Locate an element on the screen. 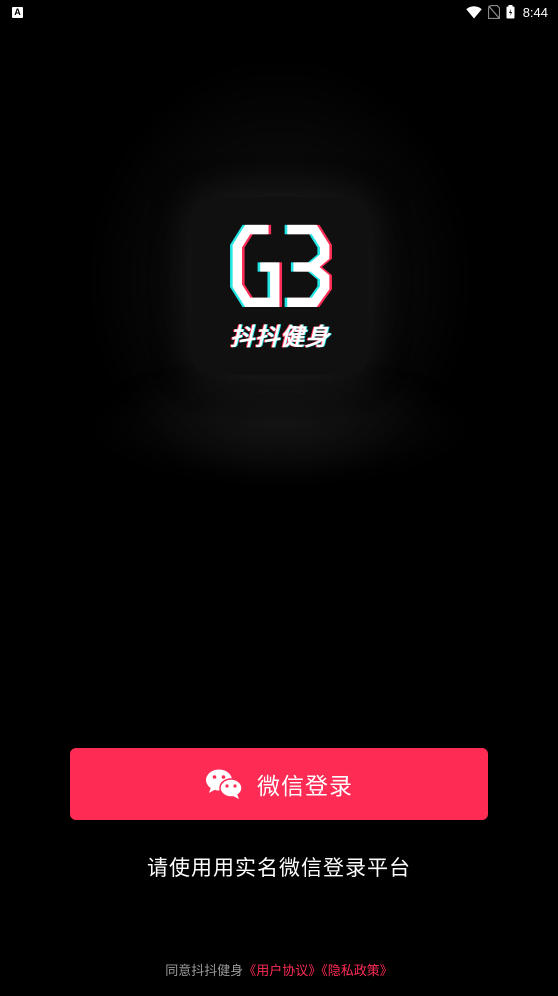 The height and width of the screenshot is (996, 558). user-agreement-link: 《用户协议》 is located at coordinates (282, 971).